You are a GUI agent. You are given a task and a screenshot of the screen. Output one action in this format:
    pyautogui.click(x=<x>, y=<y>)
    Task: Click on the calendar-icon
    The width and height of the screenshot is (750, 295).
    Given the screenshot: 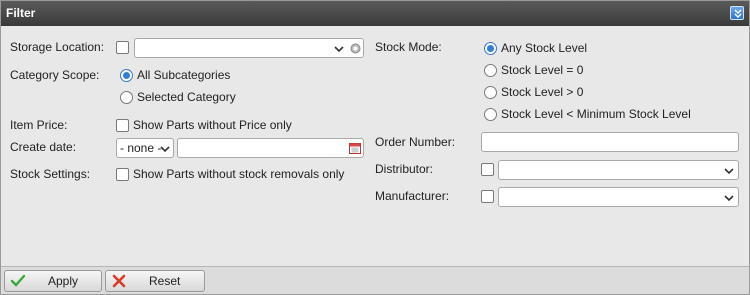 What is the action you would take?
    pyautogui.click(x=355, y=148)
    